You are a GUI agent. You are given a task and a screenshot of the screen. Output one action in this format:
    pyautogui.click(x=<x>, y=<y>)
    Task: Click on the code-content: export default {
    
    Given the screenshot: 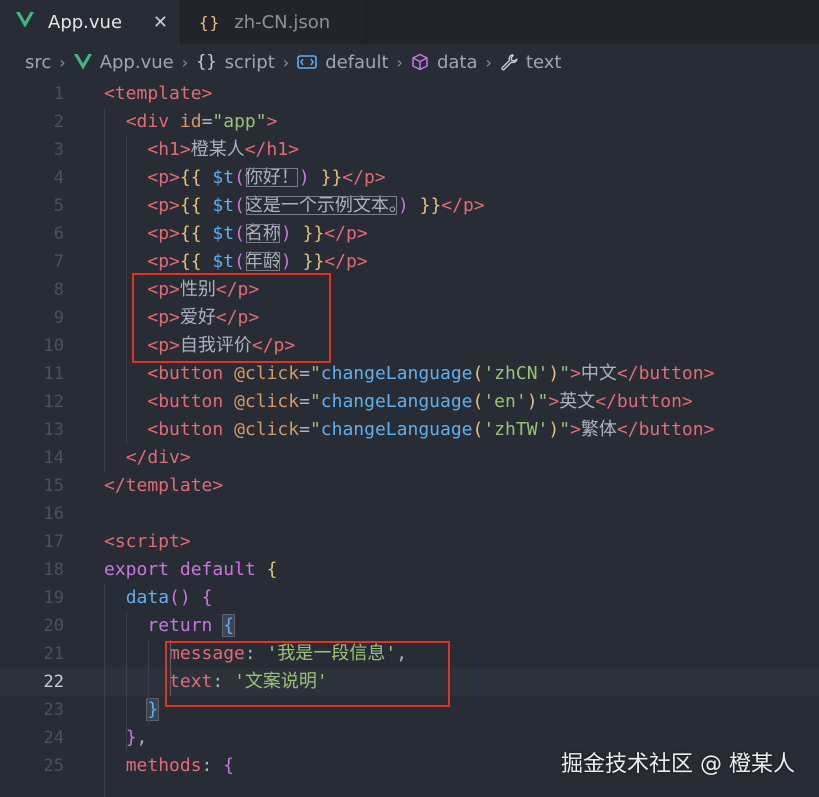 What is the action you would take?
    pyautogui.click(x=190, y=570)
    